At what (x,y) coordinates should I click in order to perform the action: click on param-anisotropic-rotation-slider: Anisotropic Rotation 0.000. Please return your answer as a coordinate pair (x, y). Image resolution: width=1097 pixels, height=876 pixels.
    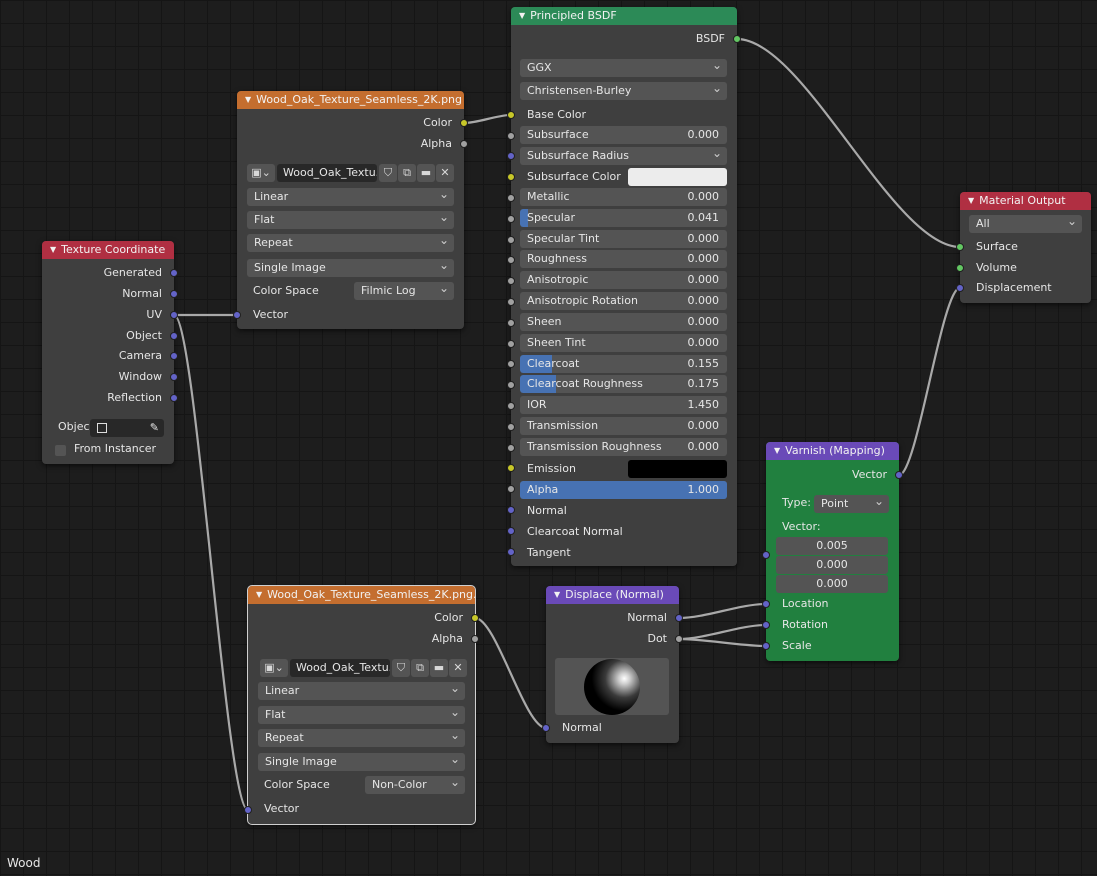
    Looking at the image, I should click on (623, 301).